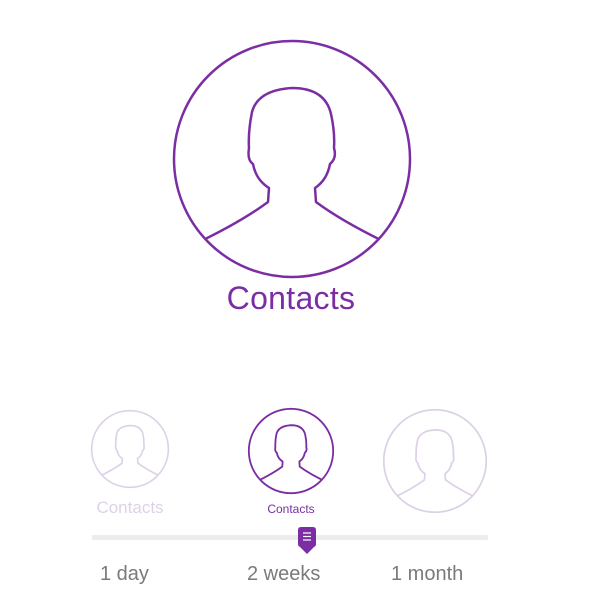 This screenshot has height=610, width=600. I want to click on range-option-1-day: Contacts, so click(130, 463).